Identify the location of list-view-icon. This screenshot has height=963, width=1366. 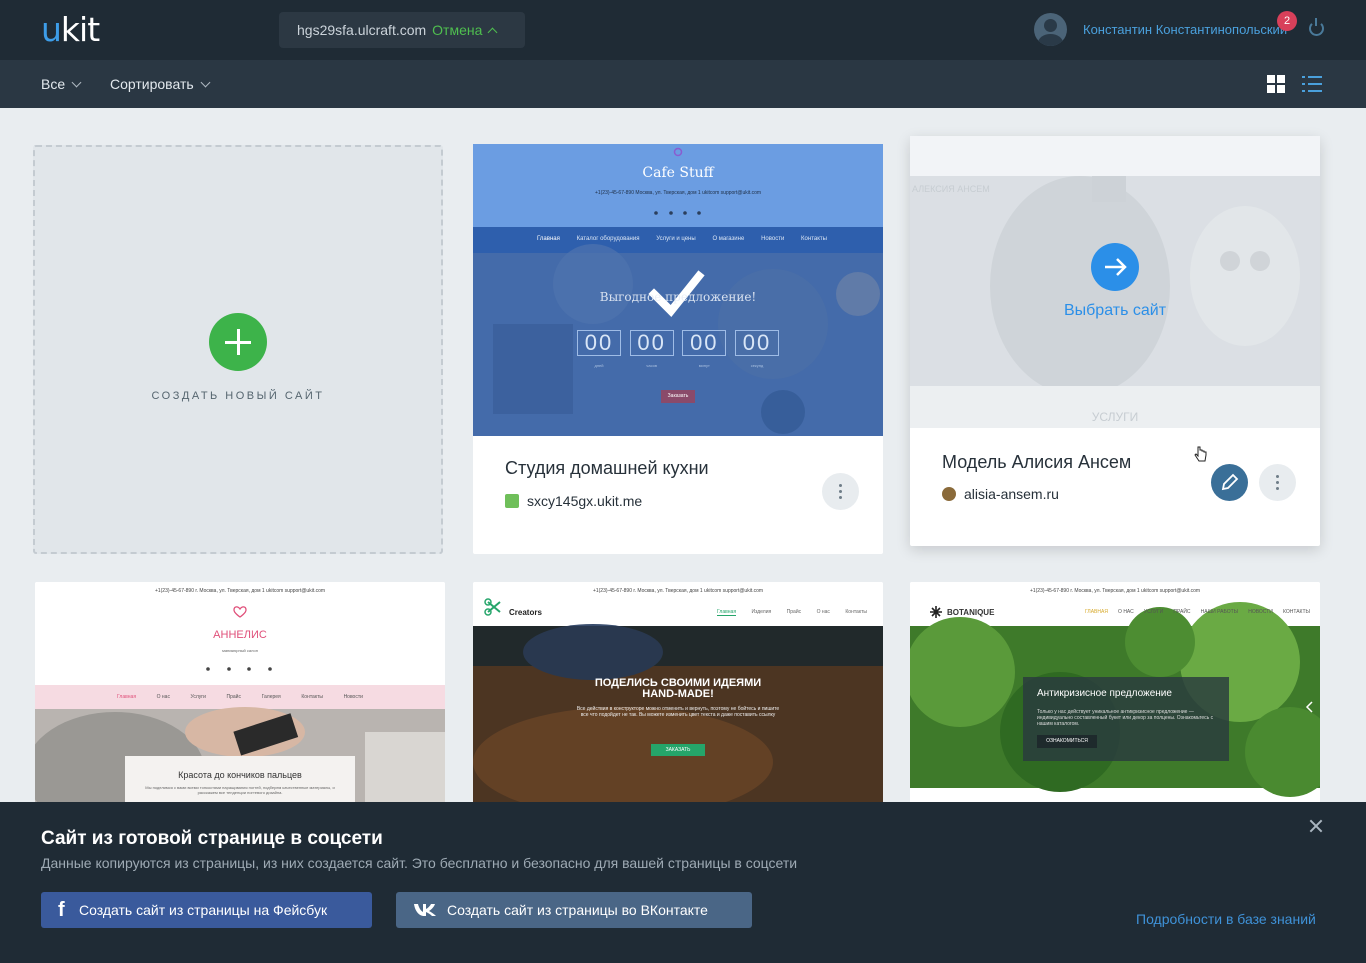
(1312, 84).